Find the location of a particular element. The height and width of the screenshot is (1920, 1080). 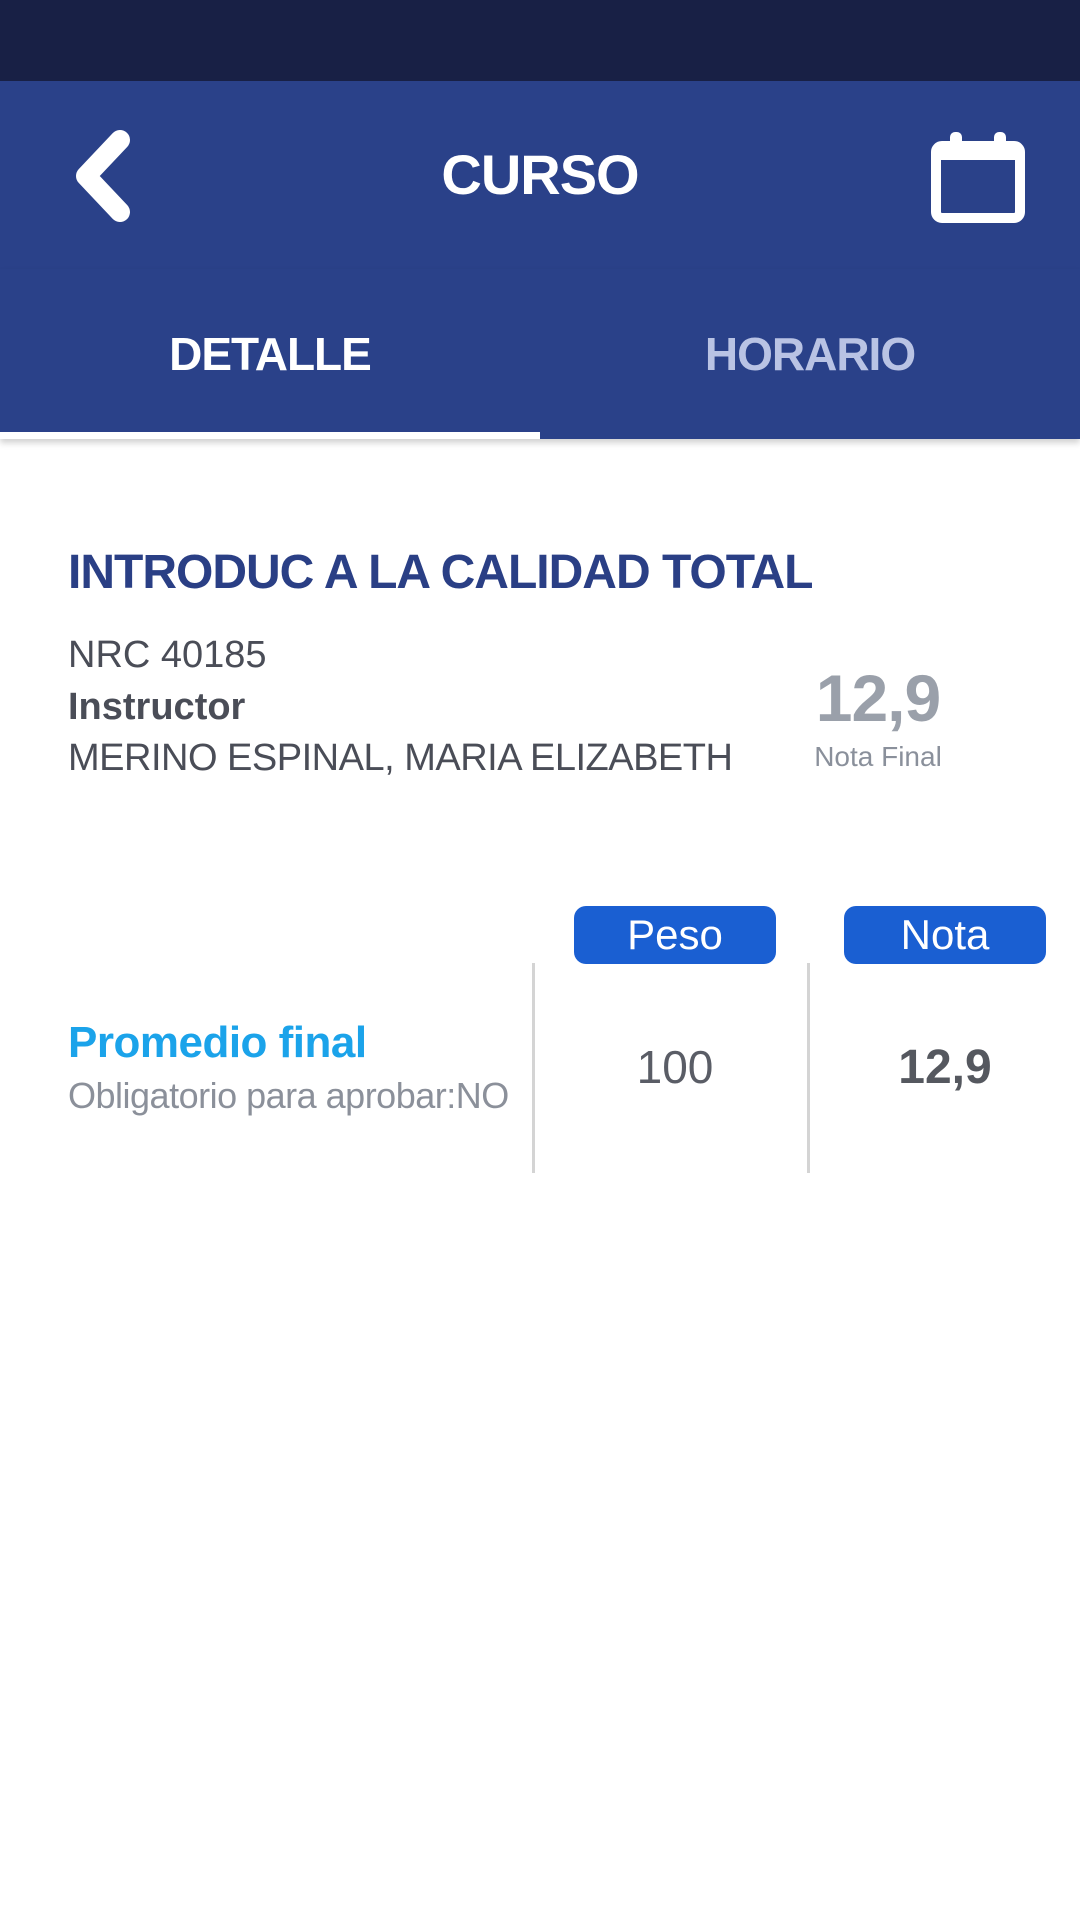

tab-horario: HORARIO is located at coordinates (810, 354).